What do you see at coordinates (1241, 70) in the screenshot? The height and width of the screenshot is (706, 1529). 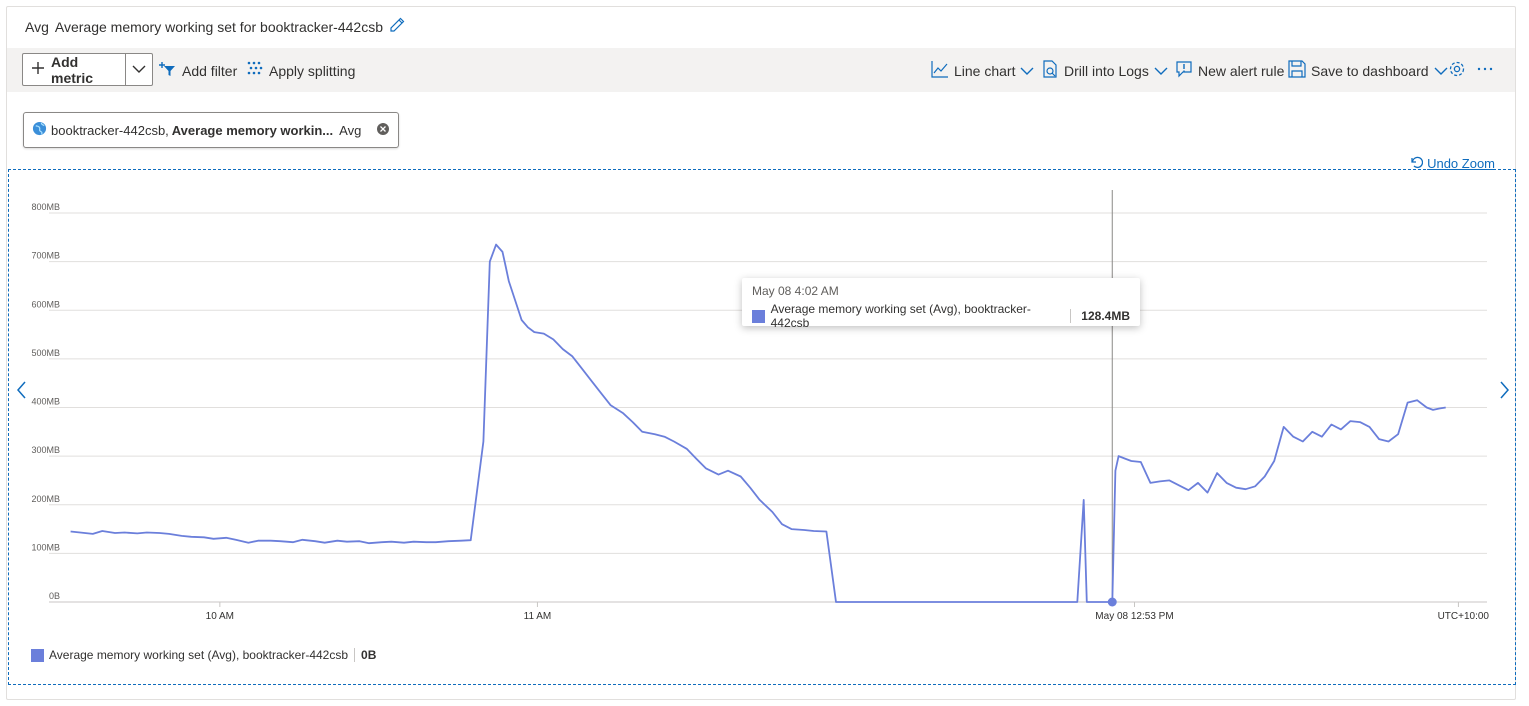 I see `new-alert-rule-label: New alert rule` at bounding box center [1241, 70].